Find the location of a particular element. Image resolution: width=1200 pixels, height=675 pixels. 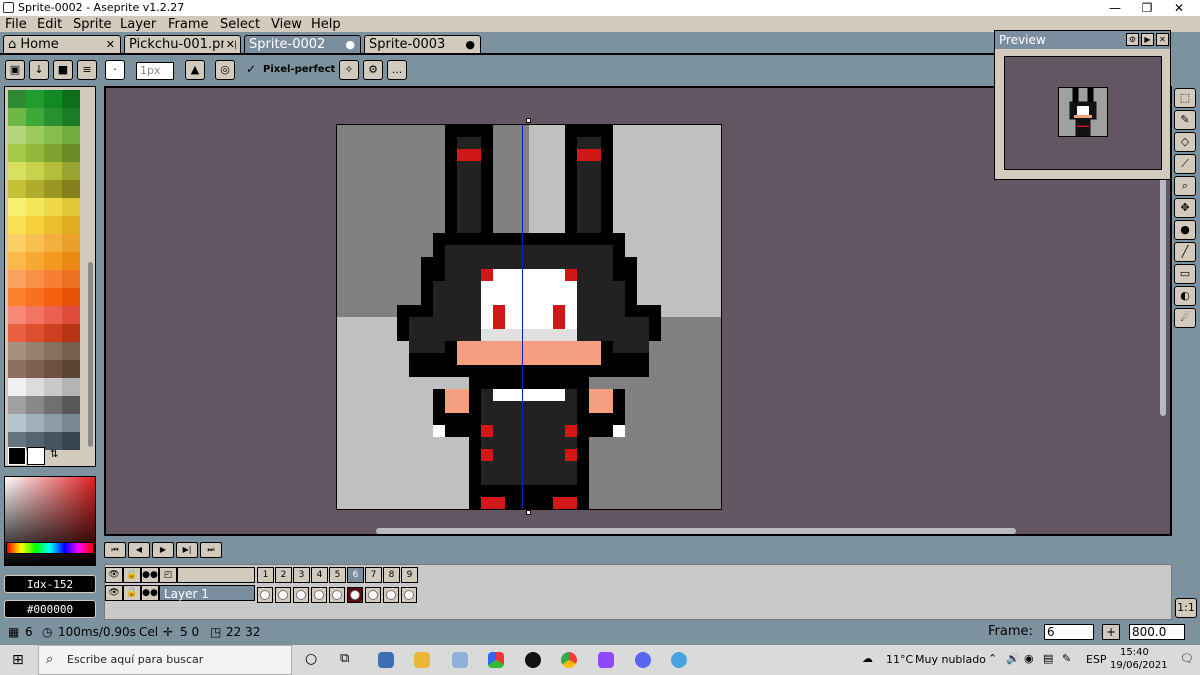

continuous-header-icon: ●● is located at coordinates (150, 575).